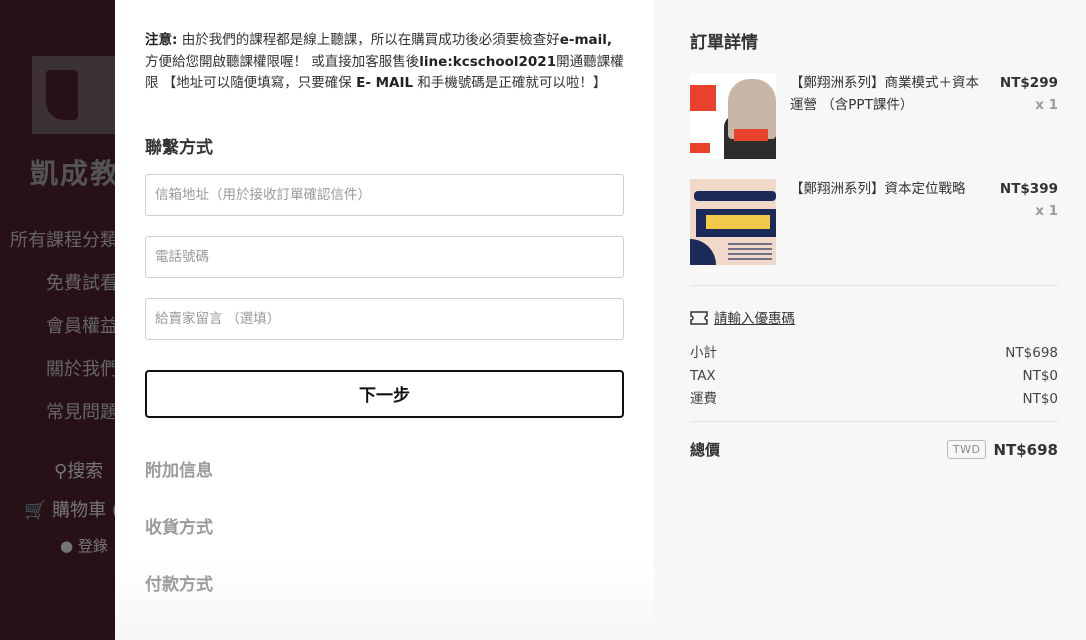  What do you see at coordinates (161, 40) in the screenshot?
I see `notice-label: 注意:` at bounding box center [161, 40].